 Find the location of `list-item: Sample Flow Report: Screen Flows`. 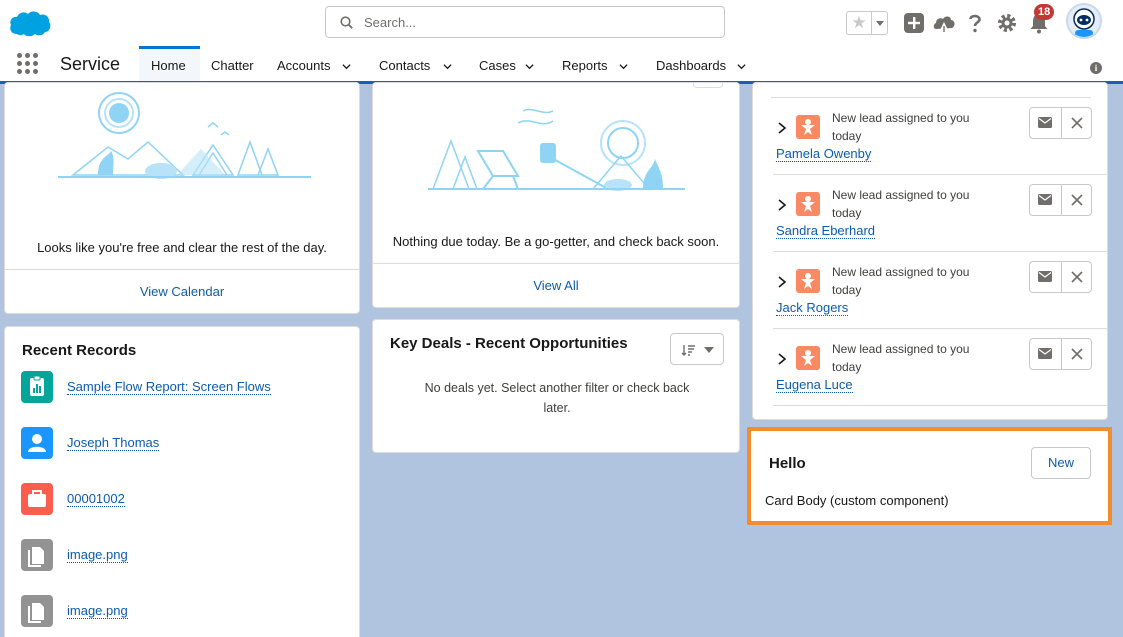

list-item: Sample Flow Report: Screen Flows is located at coordinates (186, 391).